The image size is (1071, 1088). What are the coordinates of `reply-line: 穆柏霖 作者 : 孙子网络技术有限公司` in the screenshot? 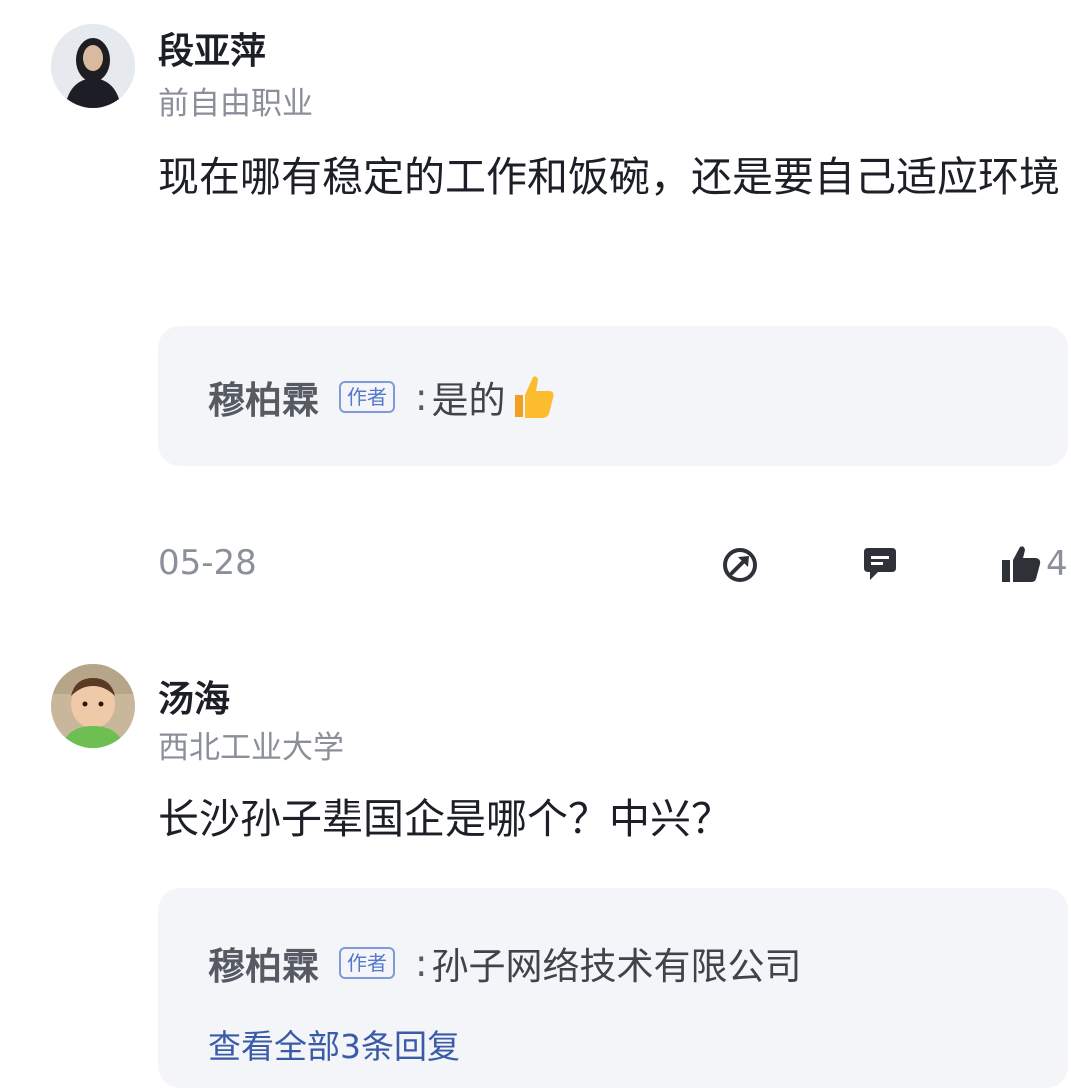 It's located at (504, 963).